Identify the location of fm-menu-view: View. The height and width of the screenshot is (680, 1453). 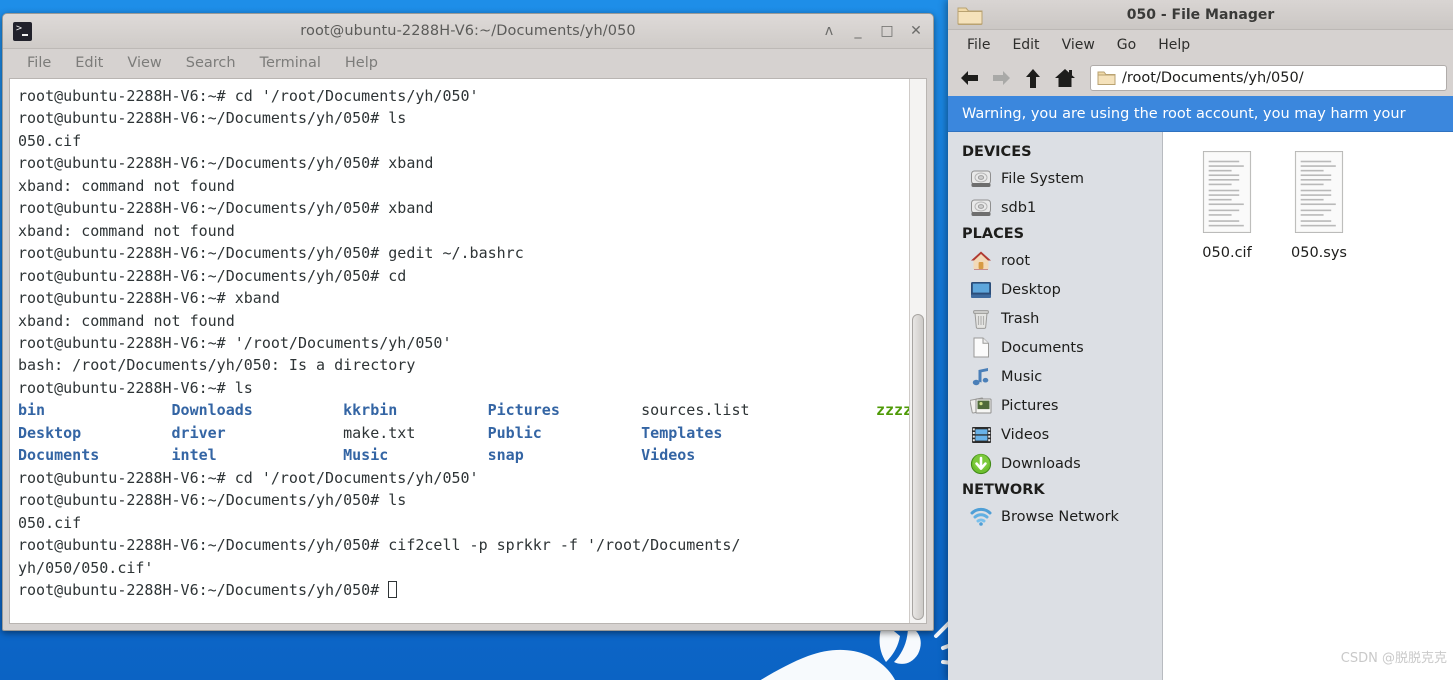
(1078, 45).